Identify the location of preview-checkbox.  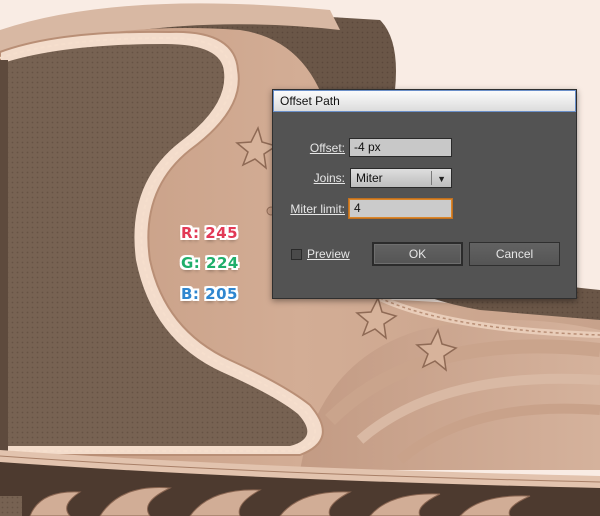
(296, 254).